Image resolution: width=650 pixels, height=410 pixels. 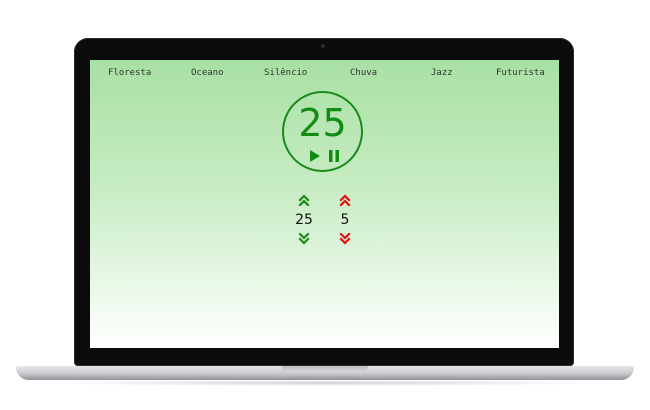 I want to click on break-stepper: 5, so click(x=345, y=219).